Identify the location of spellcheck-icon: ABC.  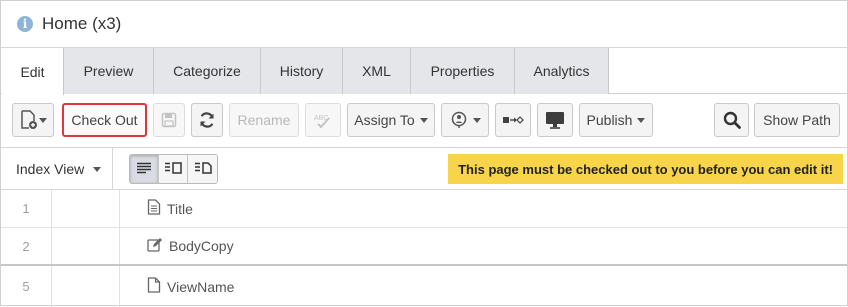
(323, 120).